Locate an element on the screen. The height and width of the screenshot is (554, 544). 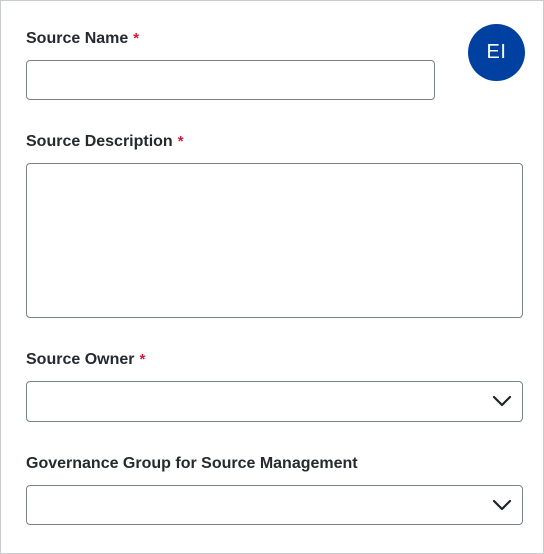
source-owner-label-text: Source Owner is located at coordinates (80, 359).